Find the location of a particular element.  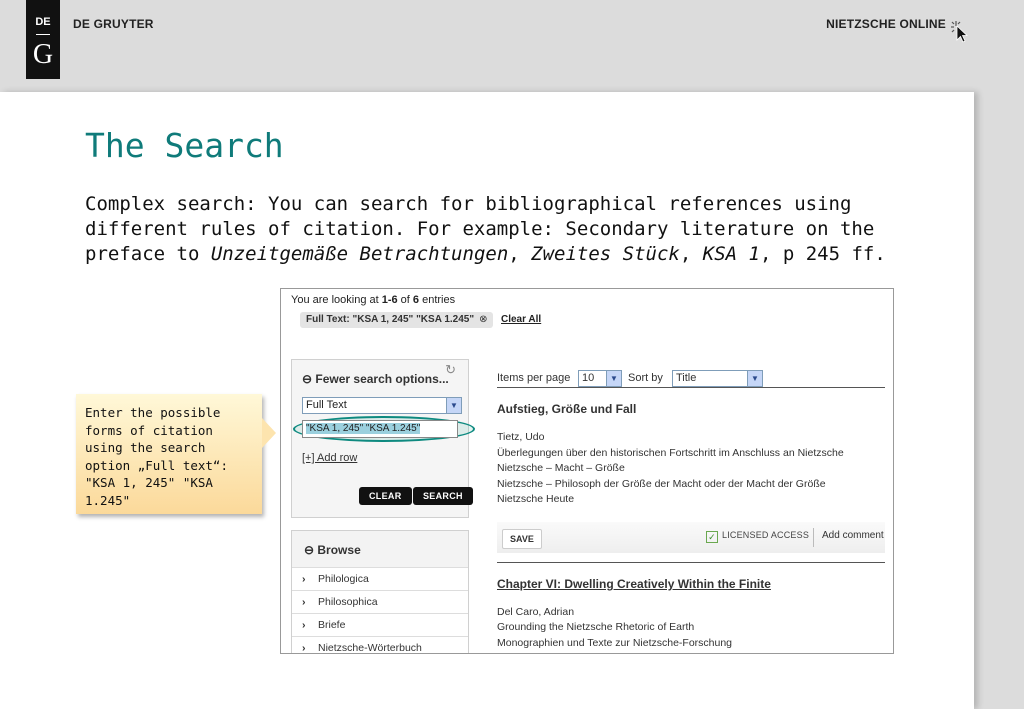

entries-prefix: You are looking at is located at coordinates (336, 300).